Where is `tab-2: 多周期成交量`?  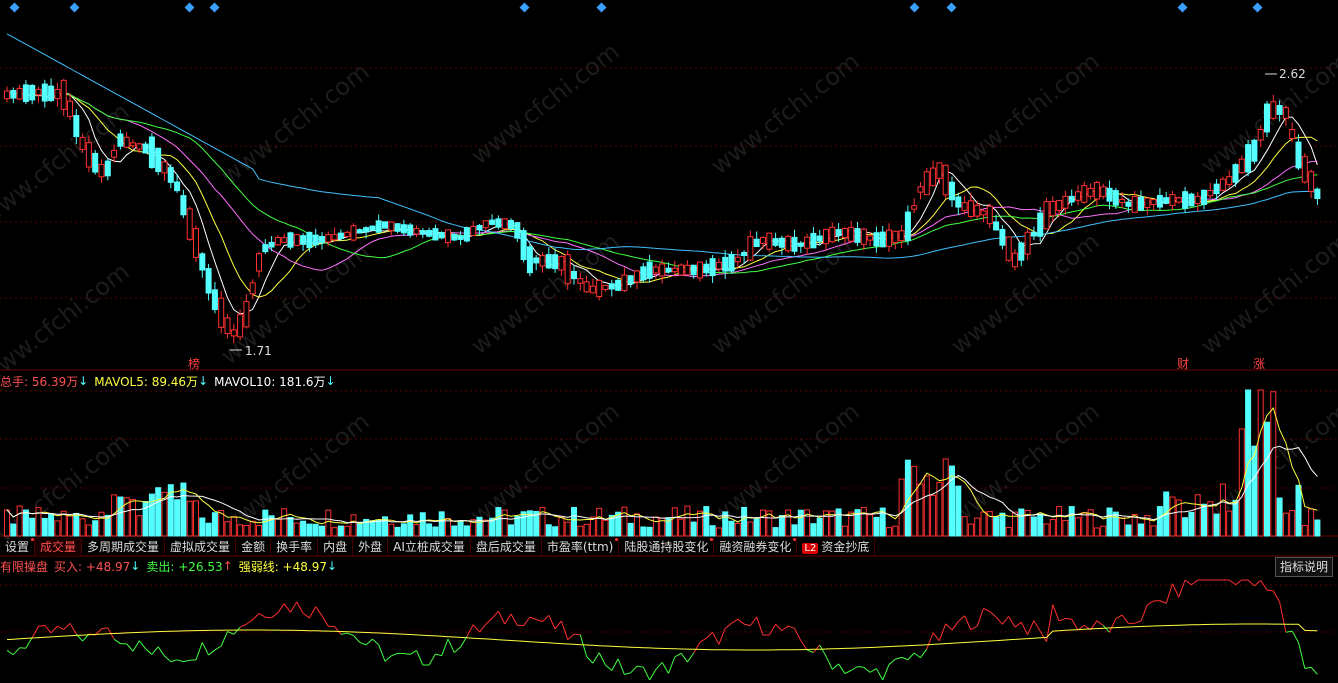 tab-2: 多周期成交量 is located at coordinates (124, 547).